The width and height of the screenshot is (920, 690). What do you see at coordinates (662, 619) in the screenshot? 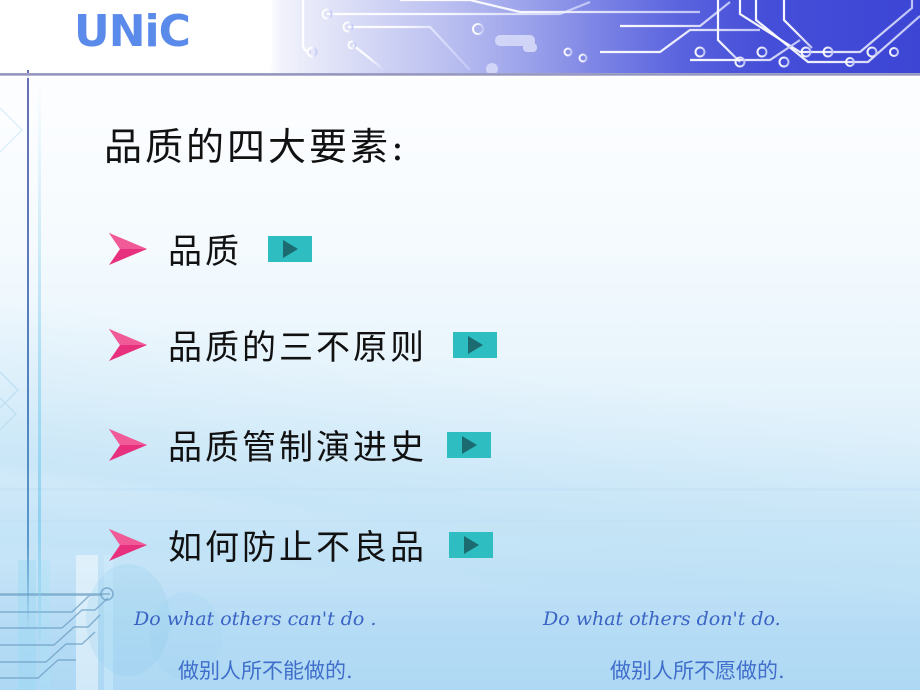
I see `footer-tagline-right-en: Do what others don't do.` at bounding box center [662, 619].